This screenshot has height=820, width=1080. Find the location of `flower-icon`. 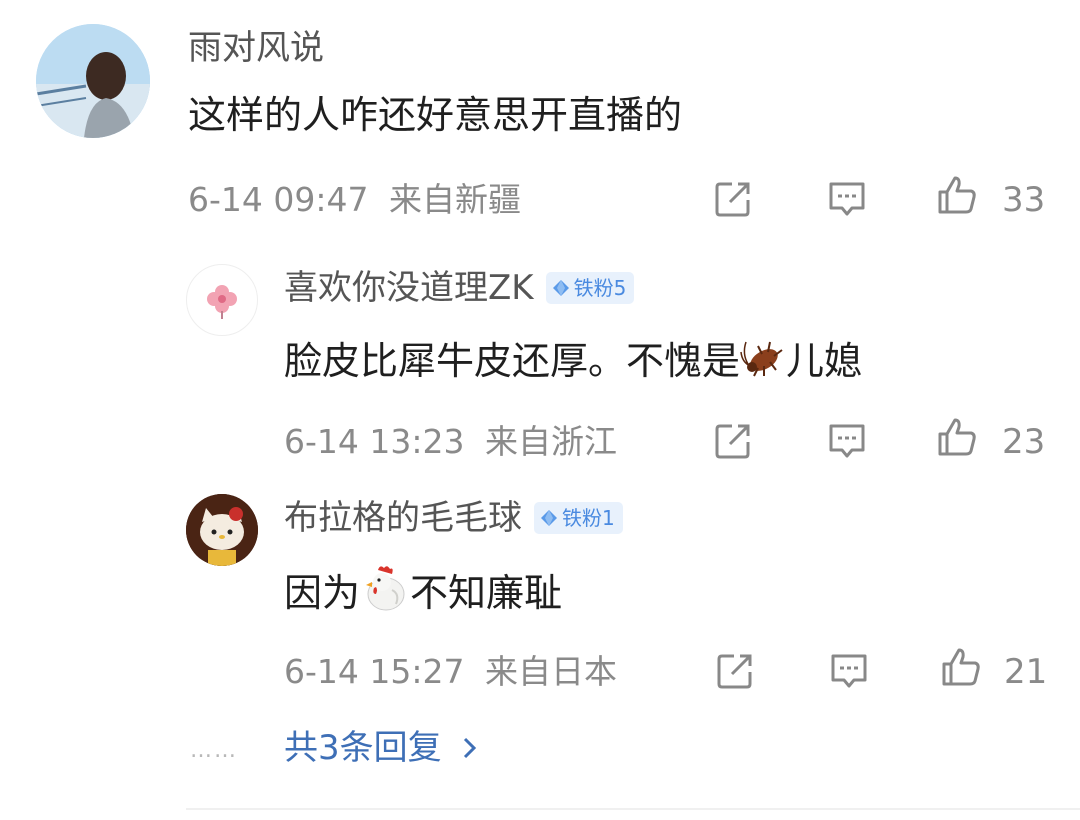

flower-icon is located at coordinates (222, 302).